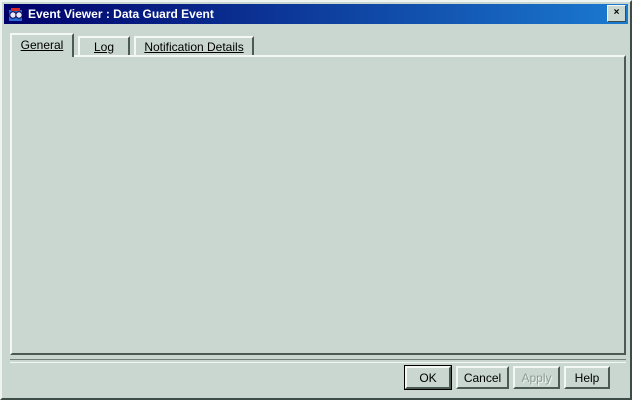 The height and width of the screenshot is (400, 632). I want to click on app-icon, so click(16, 14).